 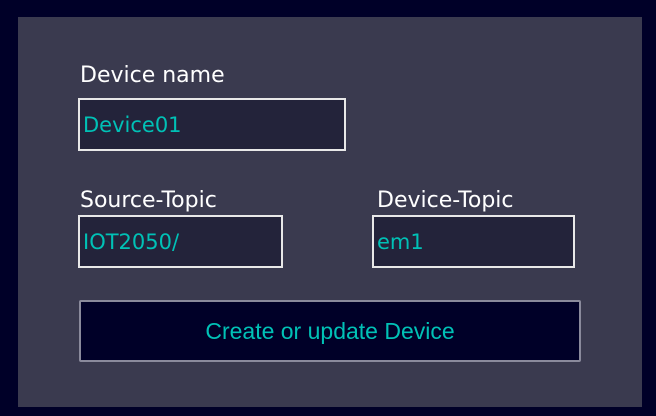 I want to click on device-name-input: Device01, so click(x=212, y=124).